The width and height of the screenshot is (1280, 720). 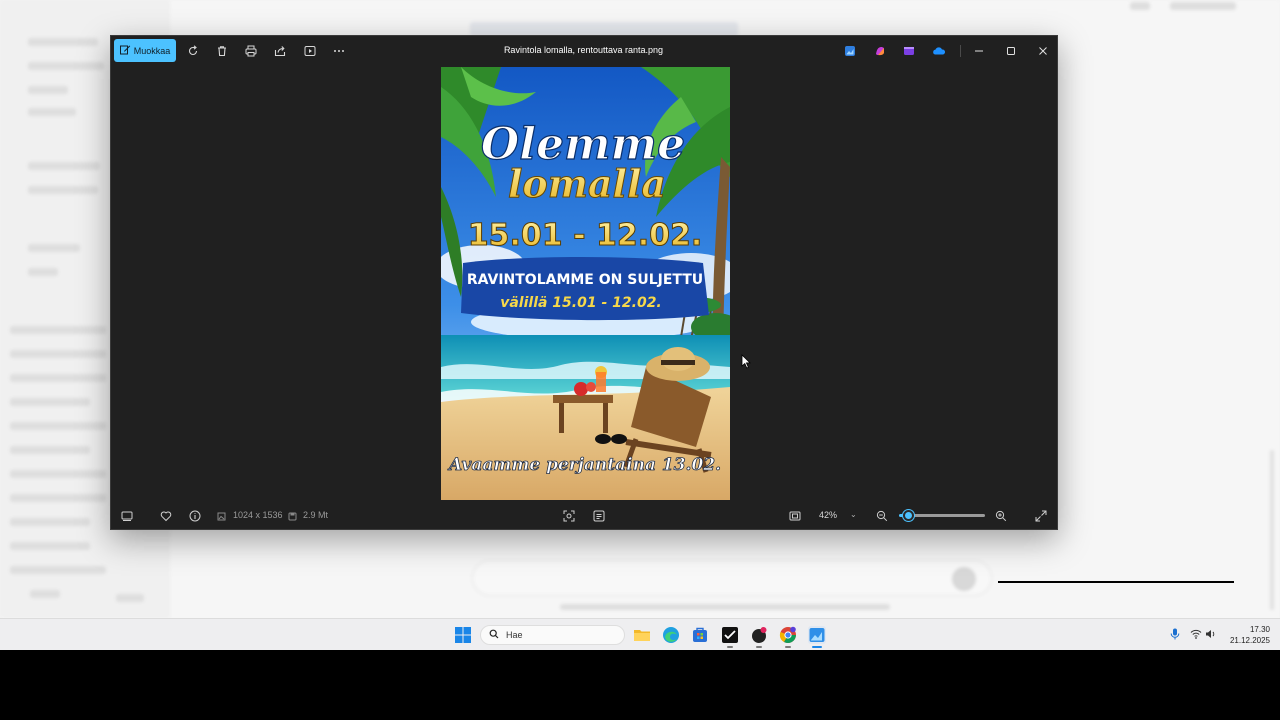 What do you see at coordinates (1259, 629) in the screenshot?
I see `clock-time: 17.30` at bounding box center [1259, 629].